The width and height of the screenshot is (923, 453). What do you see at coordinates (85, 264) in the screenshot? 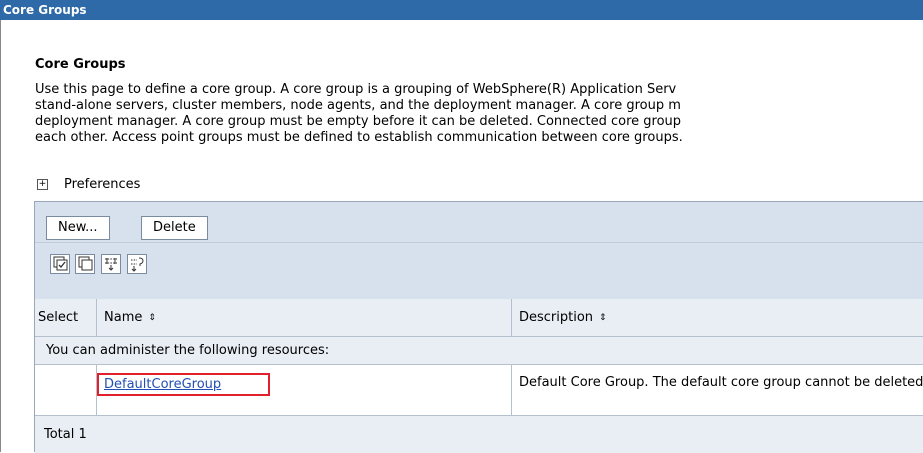
I see `deselect-all-icon` at bounding box center [85, 264].